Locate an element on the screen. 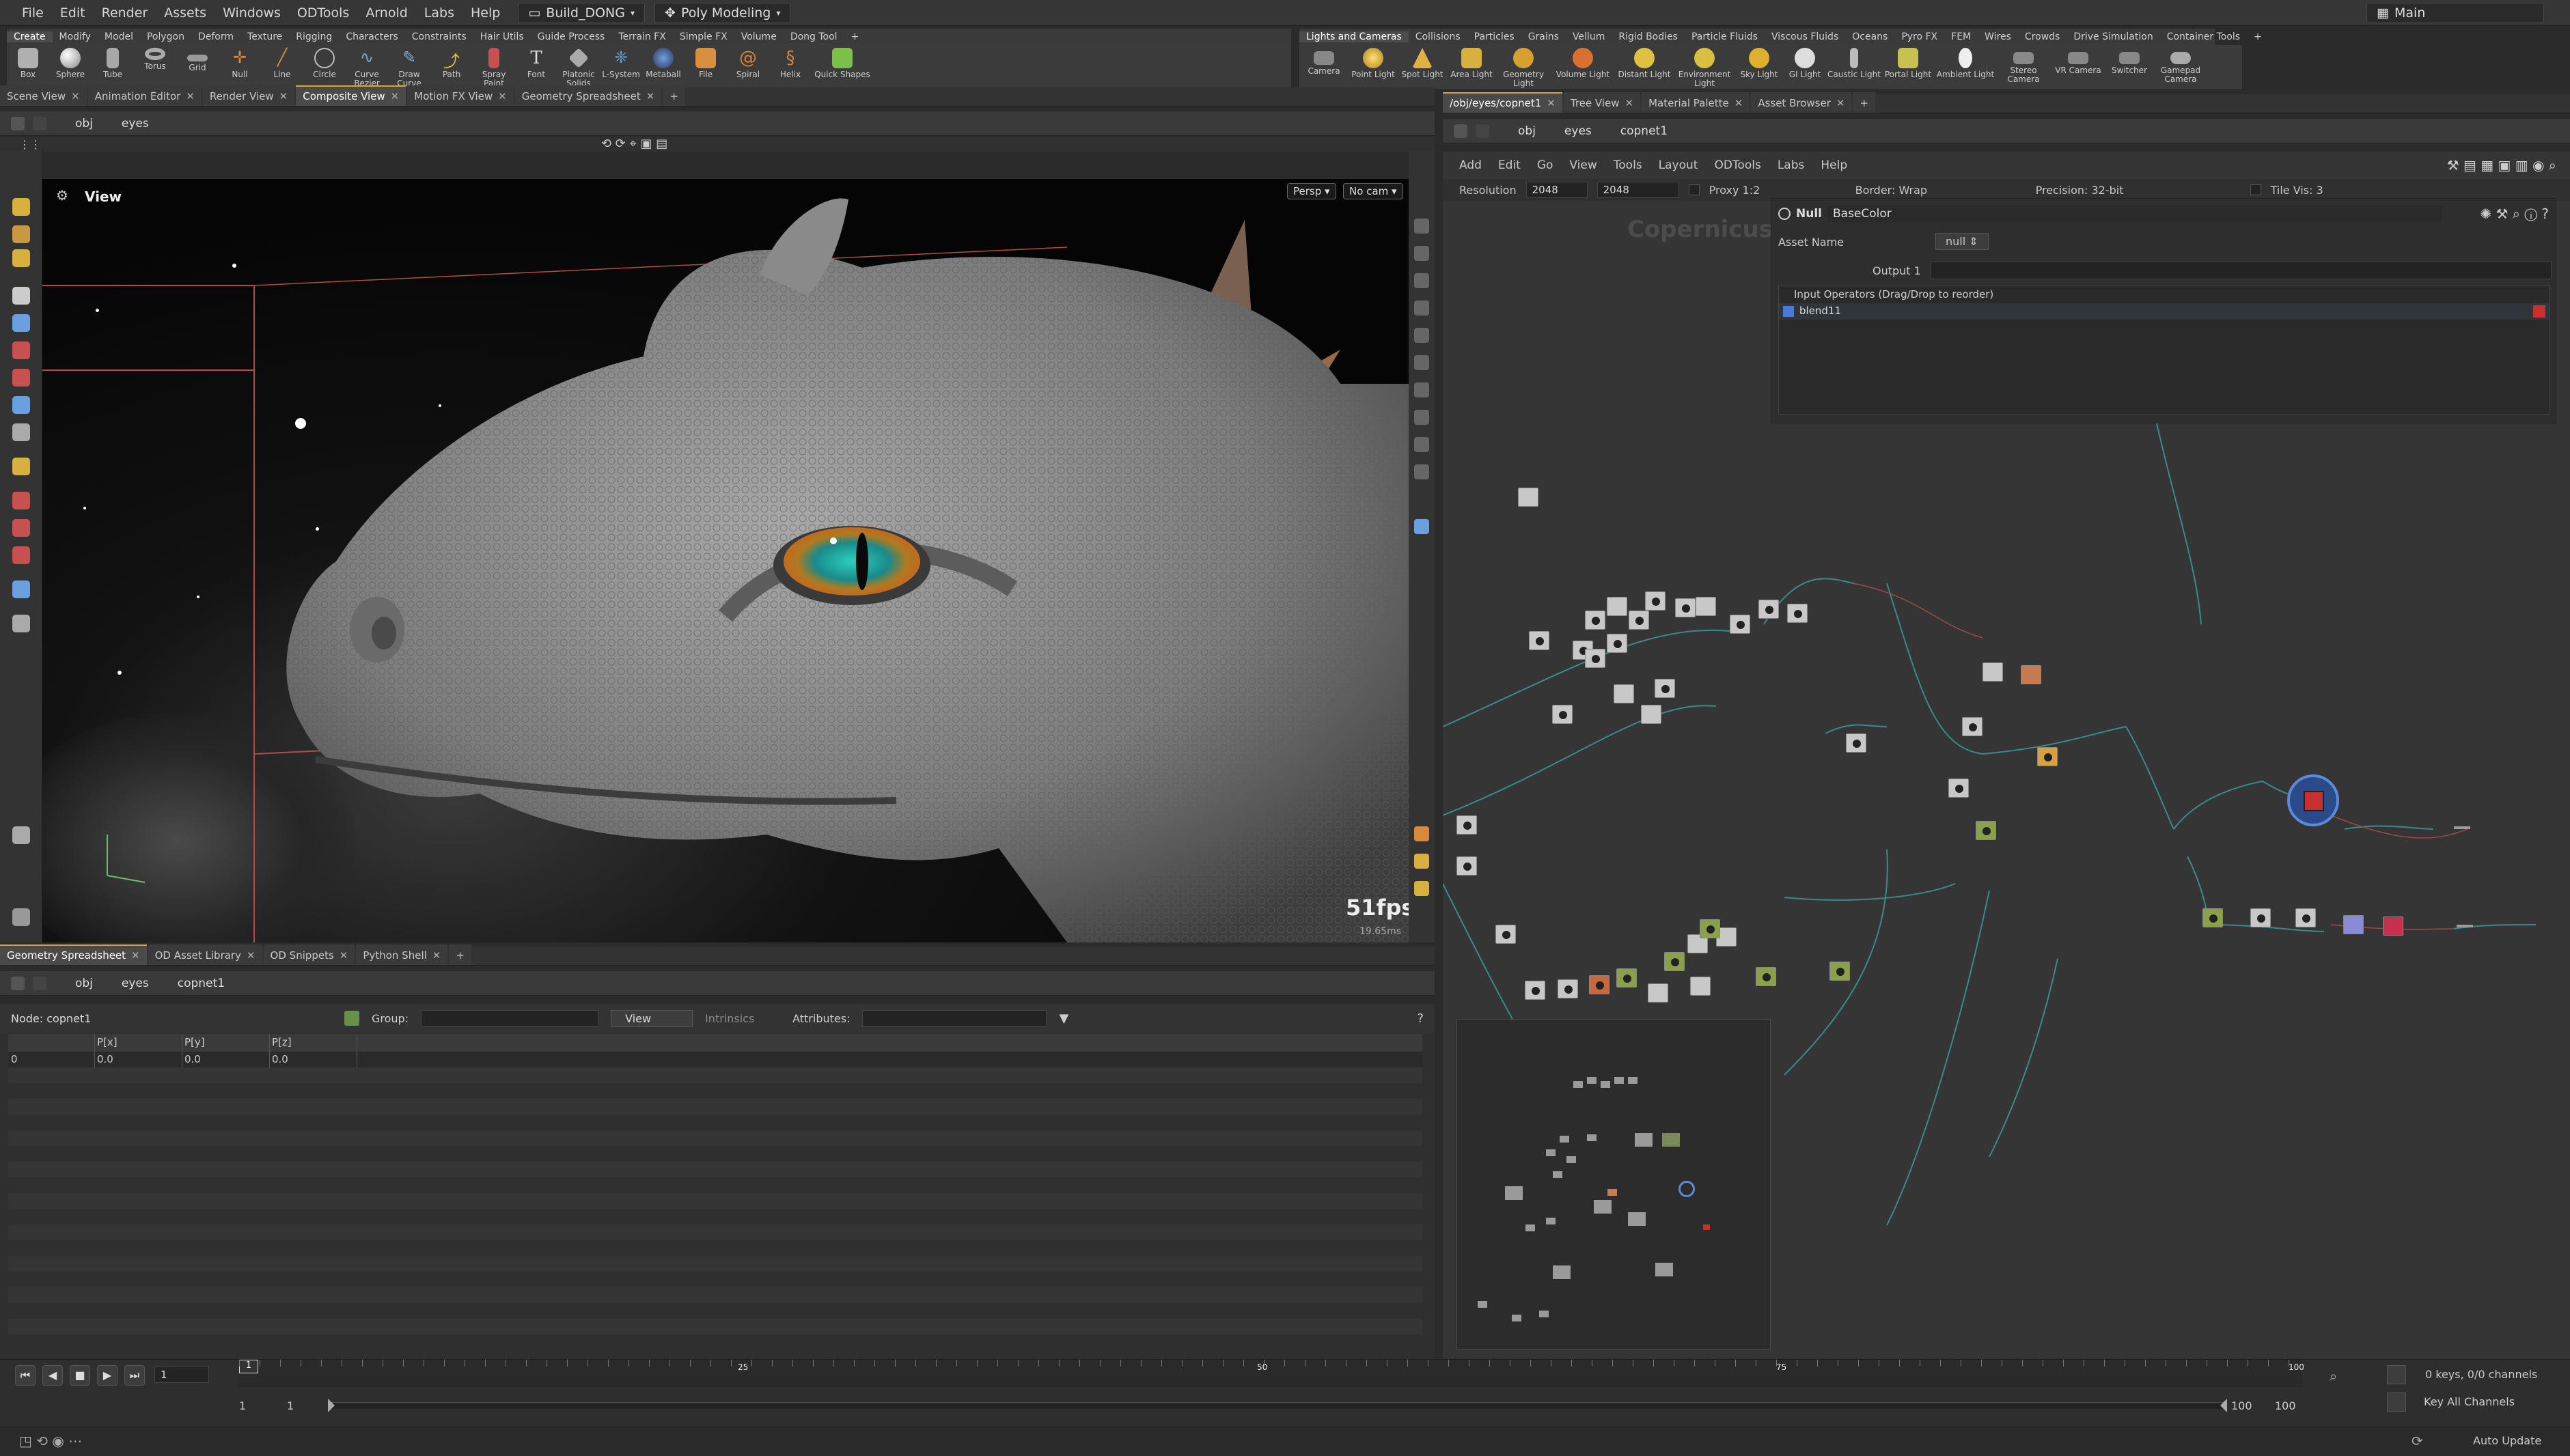 The image size is (2570, 1456). col-py: P[y] is located at coordinates (194, 1042).